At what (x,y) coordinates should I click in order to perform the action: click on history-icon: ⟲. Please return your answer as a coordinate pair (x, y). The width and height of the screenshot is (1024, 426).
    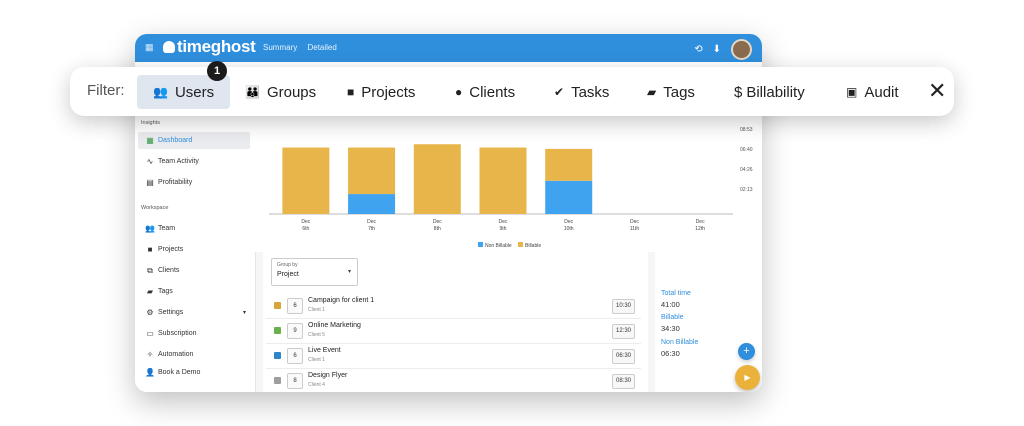
    Looking at the image, I should click on (698, 49).